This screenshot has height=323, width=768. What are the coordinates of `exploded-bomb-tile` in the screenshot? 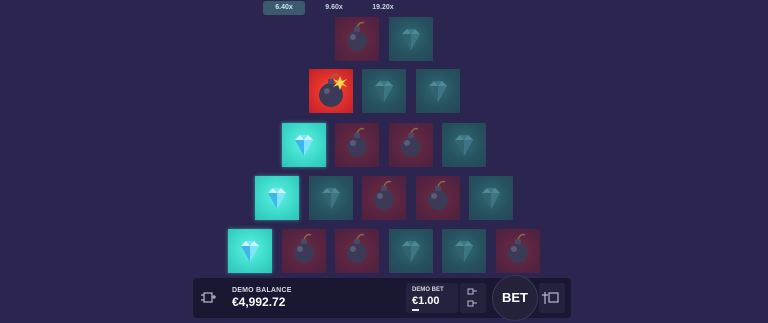 It's located at (331, 91).